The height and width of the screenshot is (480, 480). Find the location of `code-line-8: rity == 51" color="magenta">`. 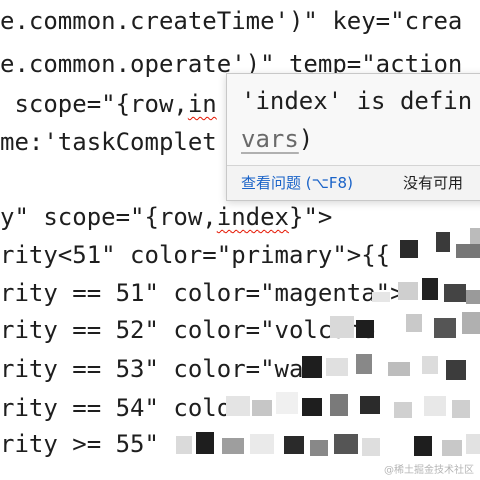

code-line-8: rity == 51" color="magenta"> is located at coordinates (202, 293).